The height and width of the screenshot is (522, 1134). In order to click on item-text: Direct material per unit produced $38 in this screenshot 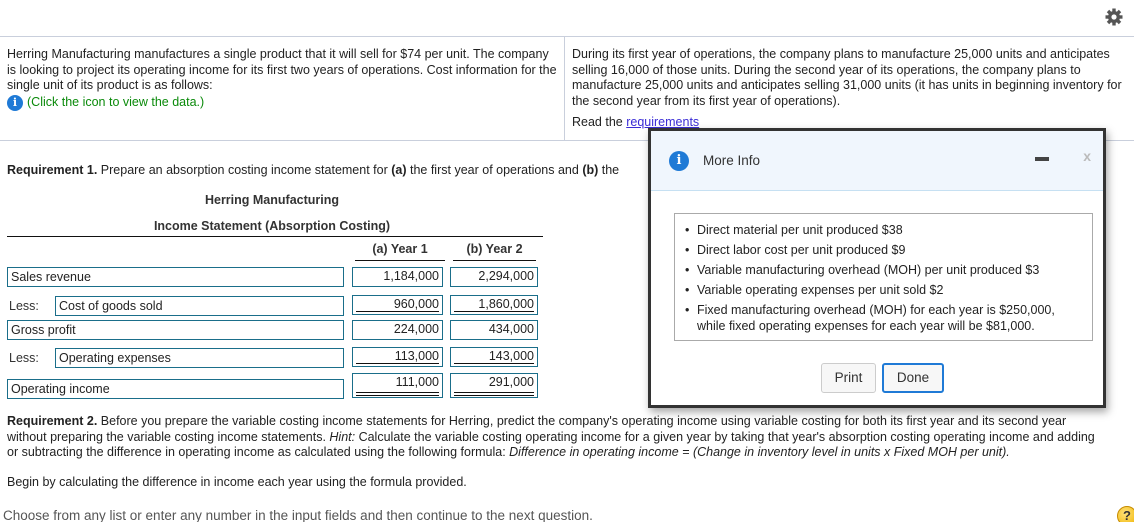, I will do `click(800, 230)`.